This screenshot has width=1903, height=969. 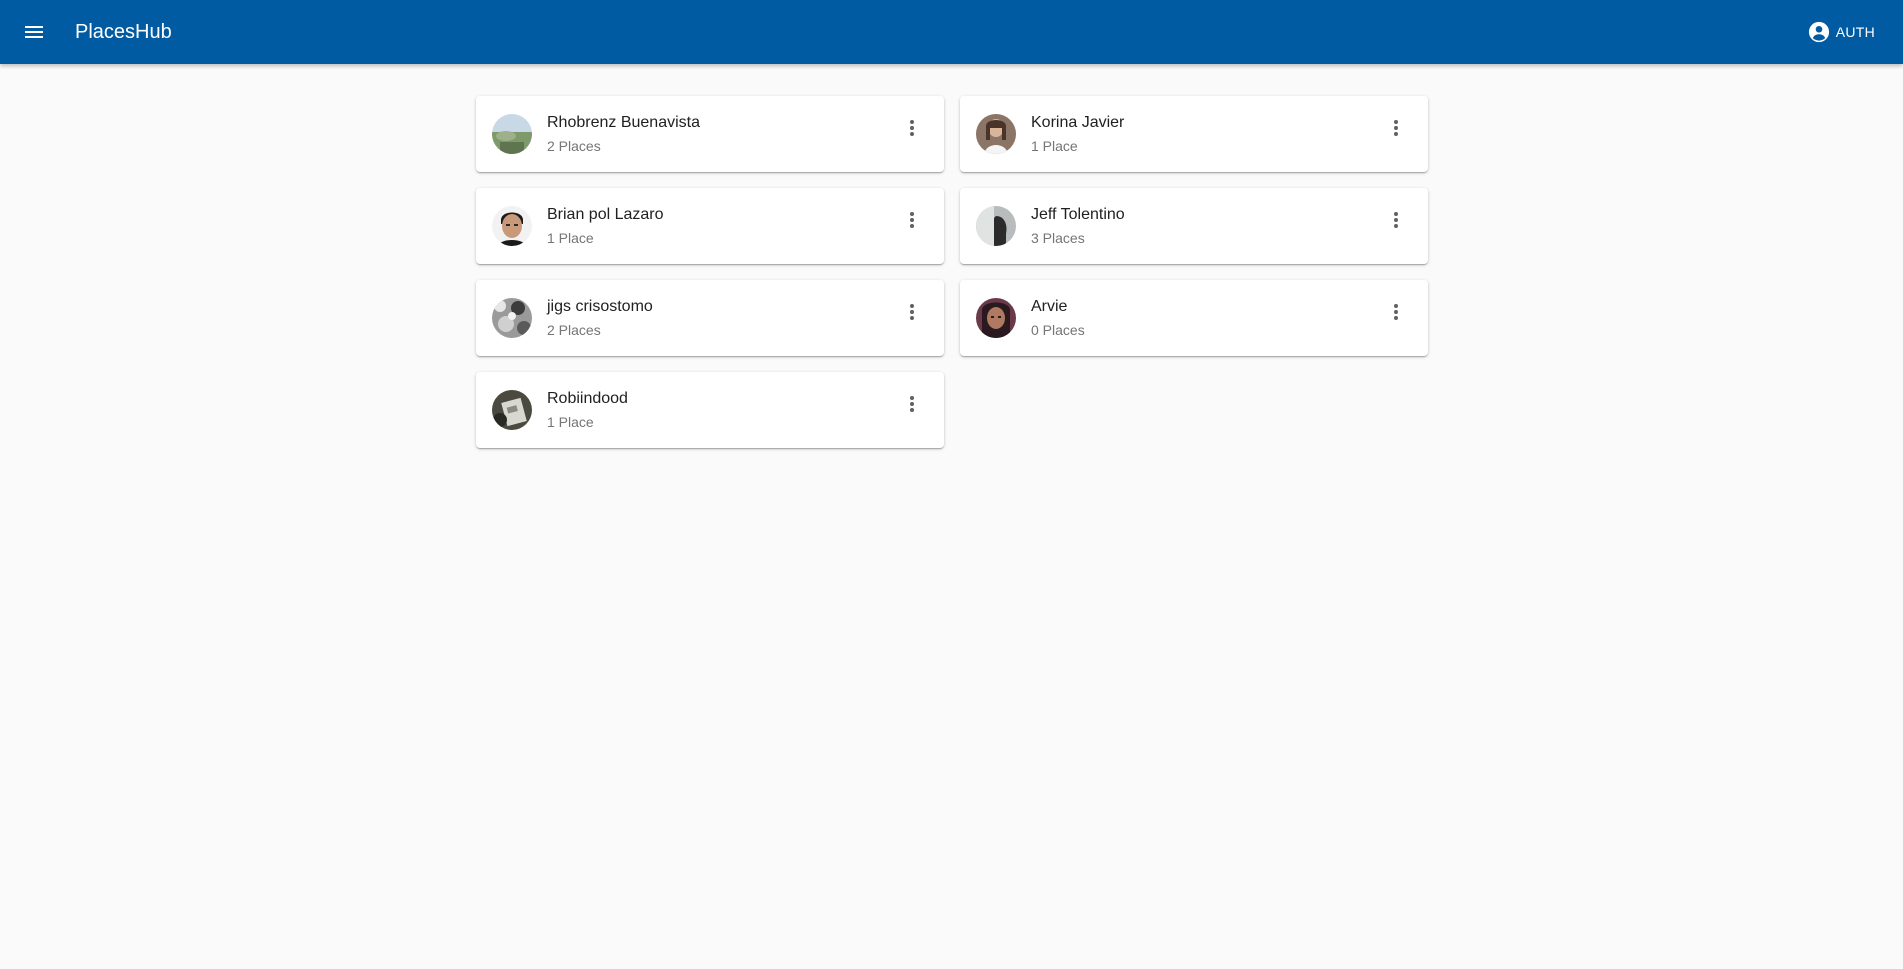 I want to click on place-count: 3 Places, so click(x=1058, y=238).